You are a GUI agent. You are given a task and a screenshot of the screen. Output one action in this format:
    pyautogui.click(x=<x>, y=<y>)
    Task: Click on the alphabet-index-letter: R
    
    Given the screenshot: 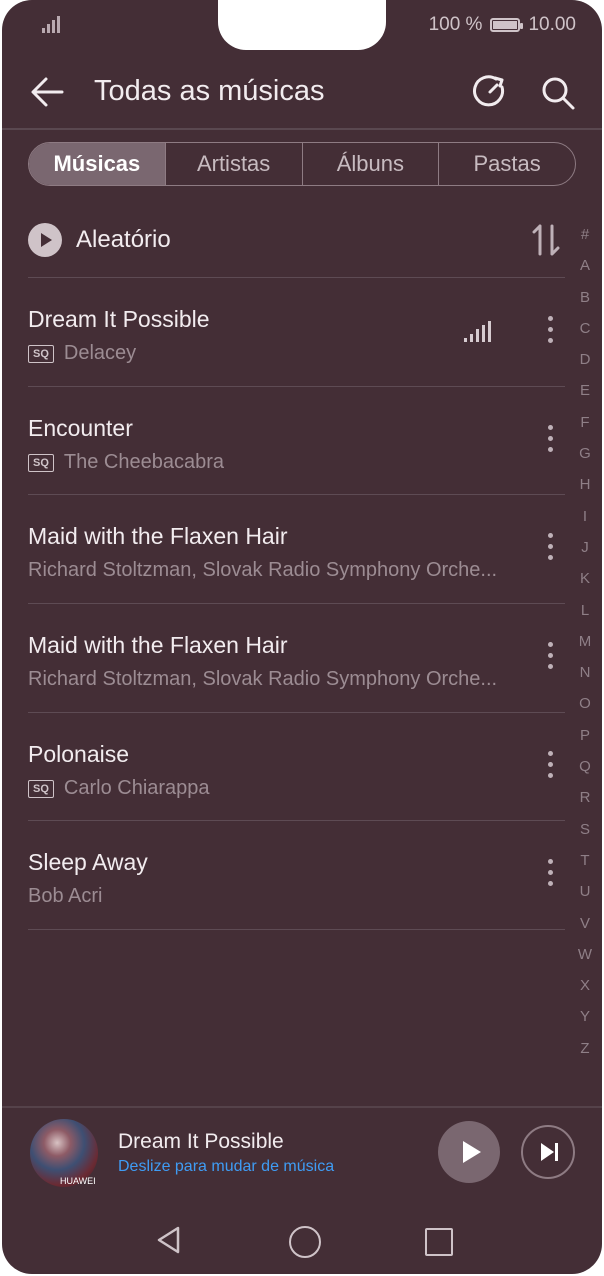 What is the action you would take?
    pyautogui.click(x=585, y=804)
    